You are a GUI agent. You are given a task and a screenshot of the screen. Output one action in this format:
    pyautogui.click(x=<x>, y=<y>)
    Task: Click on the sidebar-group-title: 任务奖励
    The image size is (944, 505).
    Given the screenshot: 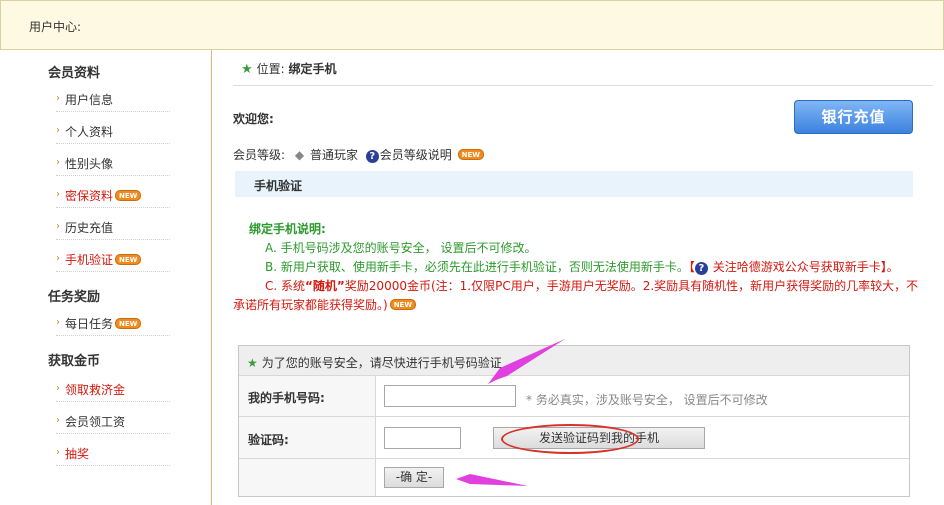 What is the action you would take?
    pyautogui.click(x=74, y=297)
    